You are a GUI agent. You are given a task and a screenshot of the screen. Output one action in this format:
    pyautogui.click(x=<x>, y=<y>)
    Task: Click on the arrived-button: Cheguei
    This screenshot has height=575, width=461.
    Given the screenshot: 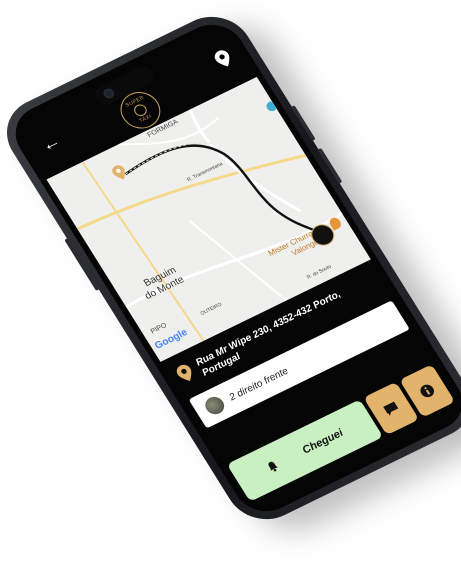 What is the action you would take?
    pyautogui.click(x=305, y=450)
    